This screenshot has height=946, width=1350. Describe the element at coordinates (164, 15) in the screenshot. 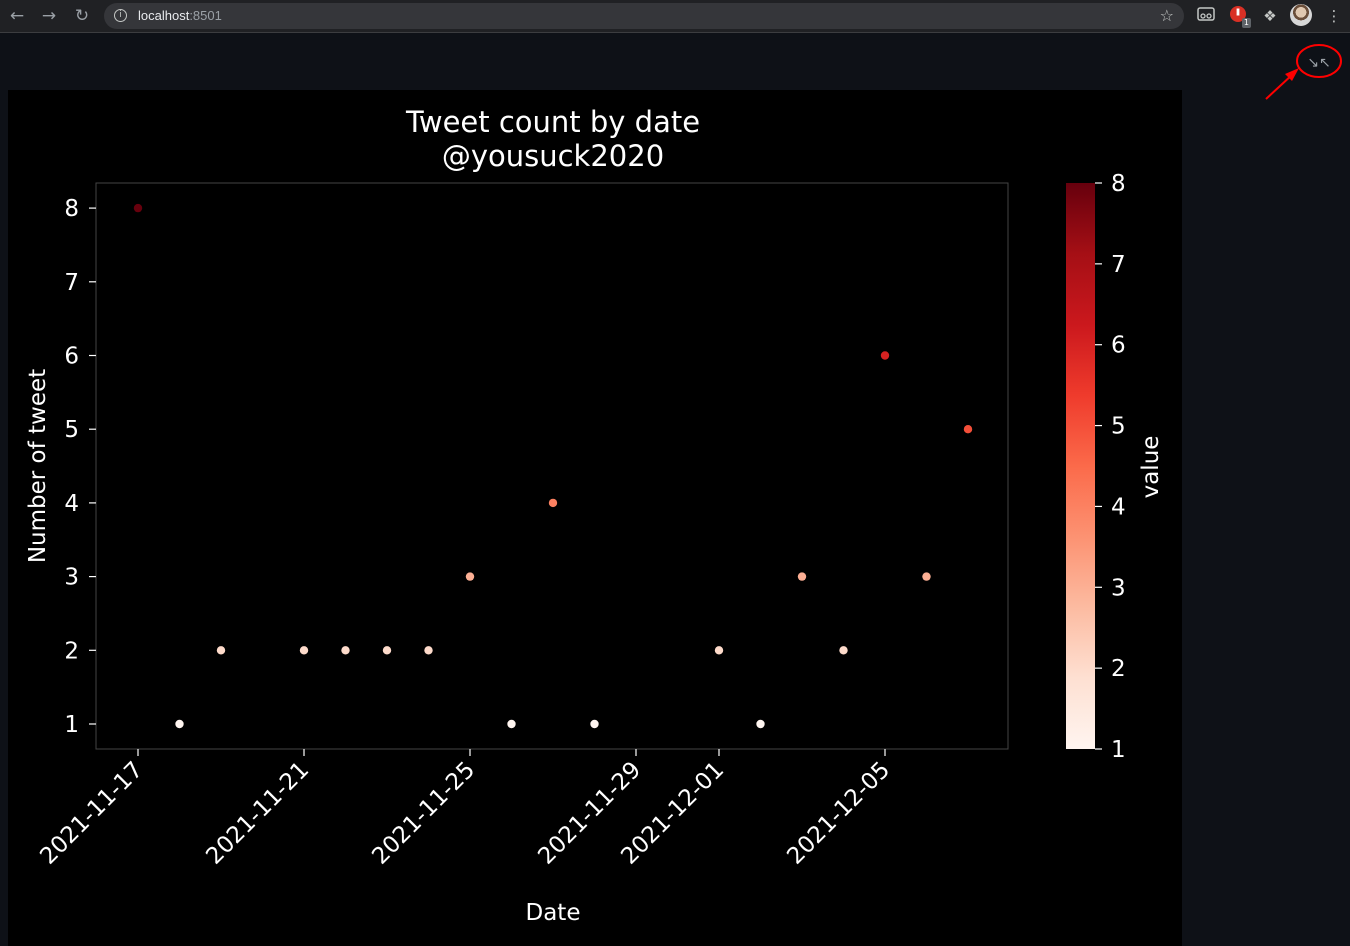

I see `url-host: localhost` at that location.